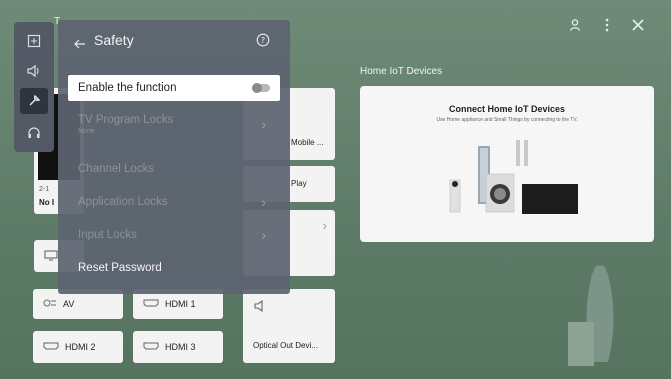 The image size is (671, 379). What do you see at coordinates (299, 183) in the screenshot?
I see `tile-play-label: Play` at bounding box center [299, 183].